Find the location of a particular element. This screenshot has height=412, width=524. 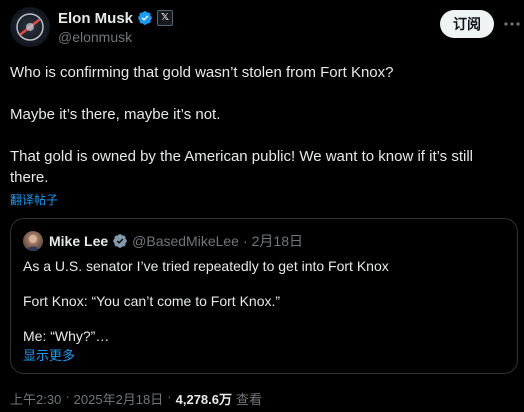

quote-header: Mike Lee @BasedMikeLee · 2月18日 is located at coordinates (176, 241).